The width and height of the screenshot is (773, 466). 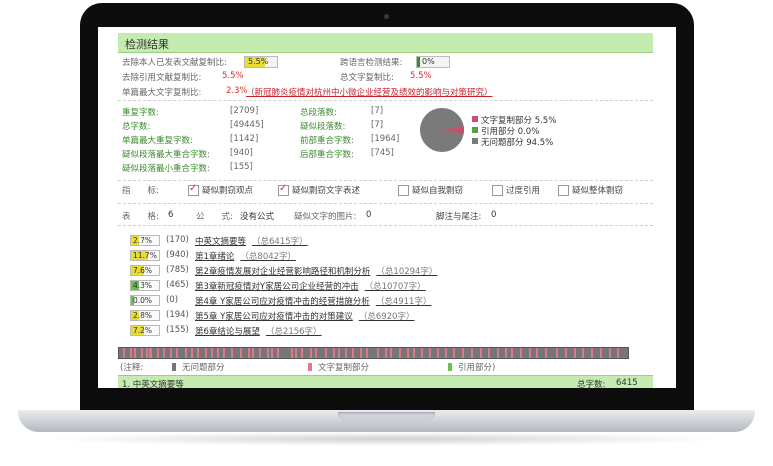 I want to click on chapter-pct: 2.7%, so click(x=143, y=240).